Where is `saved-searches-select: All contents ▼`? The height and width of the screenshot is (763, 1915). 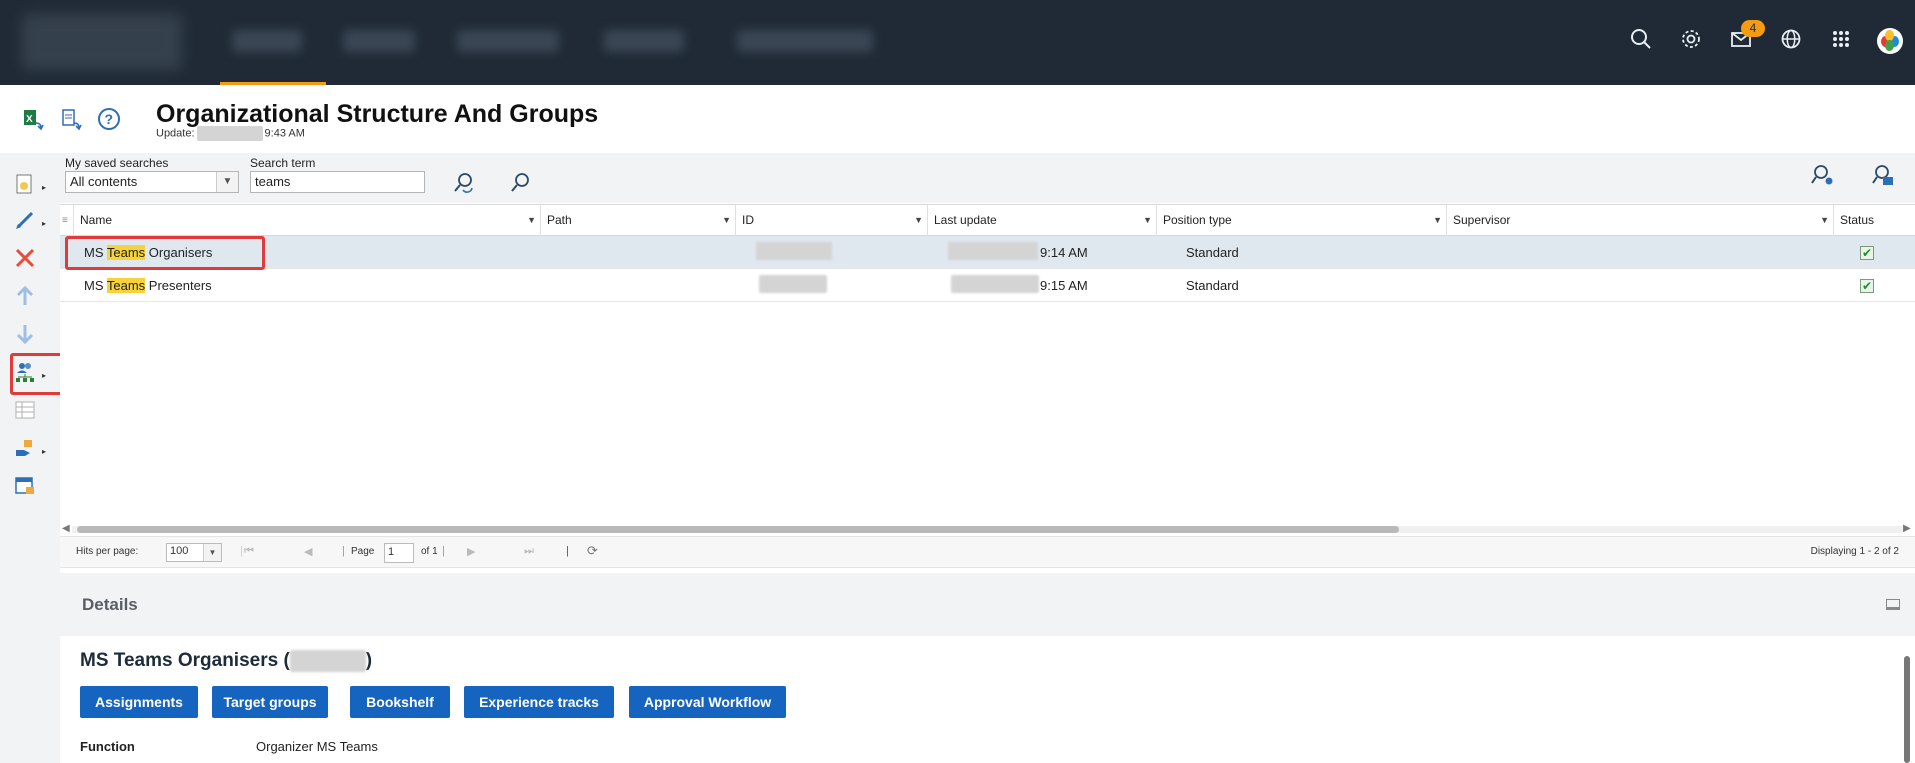
saved-searches-select: All contents ▼ is located at coordinates (152, 182).